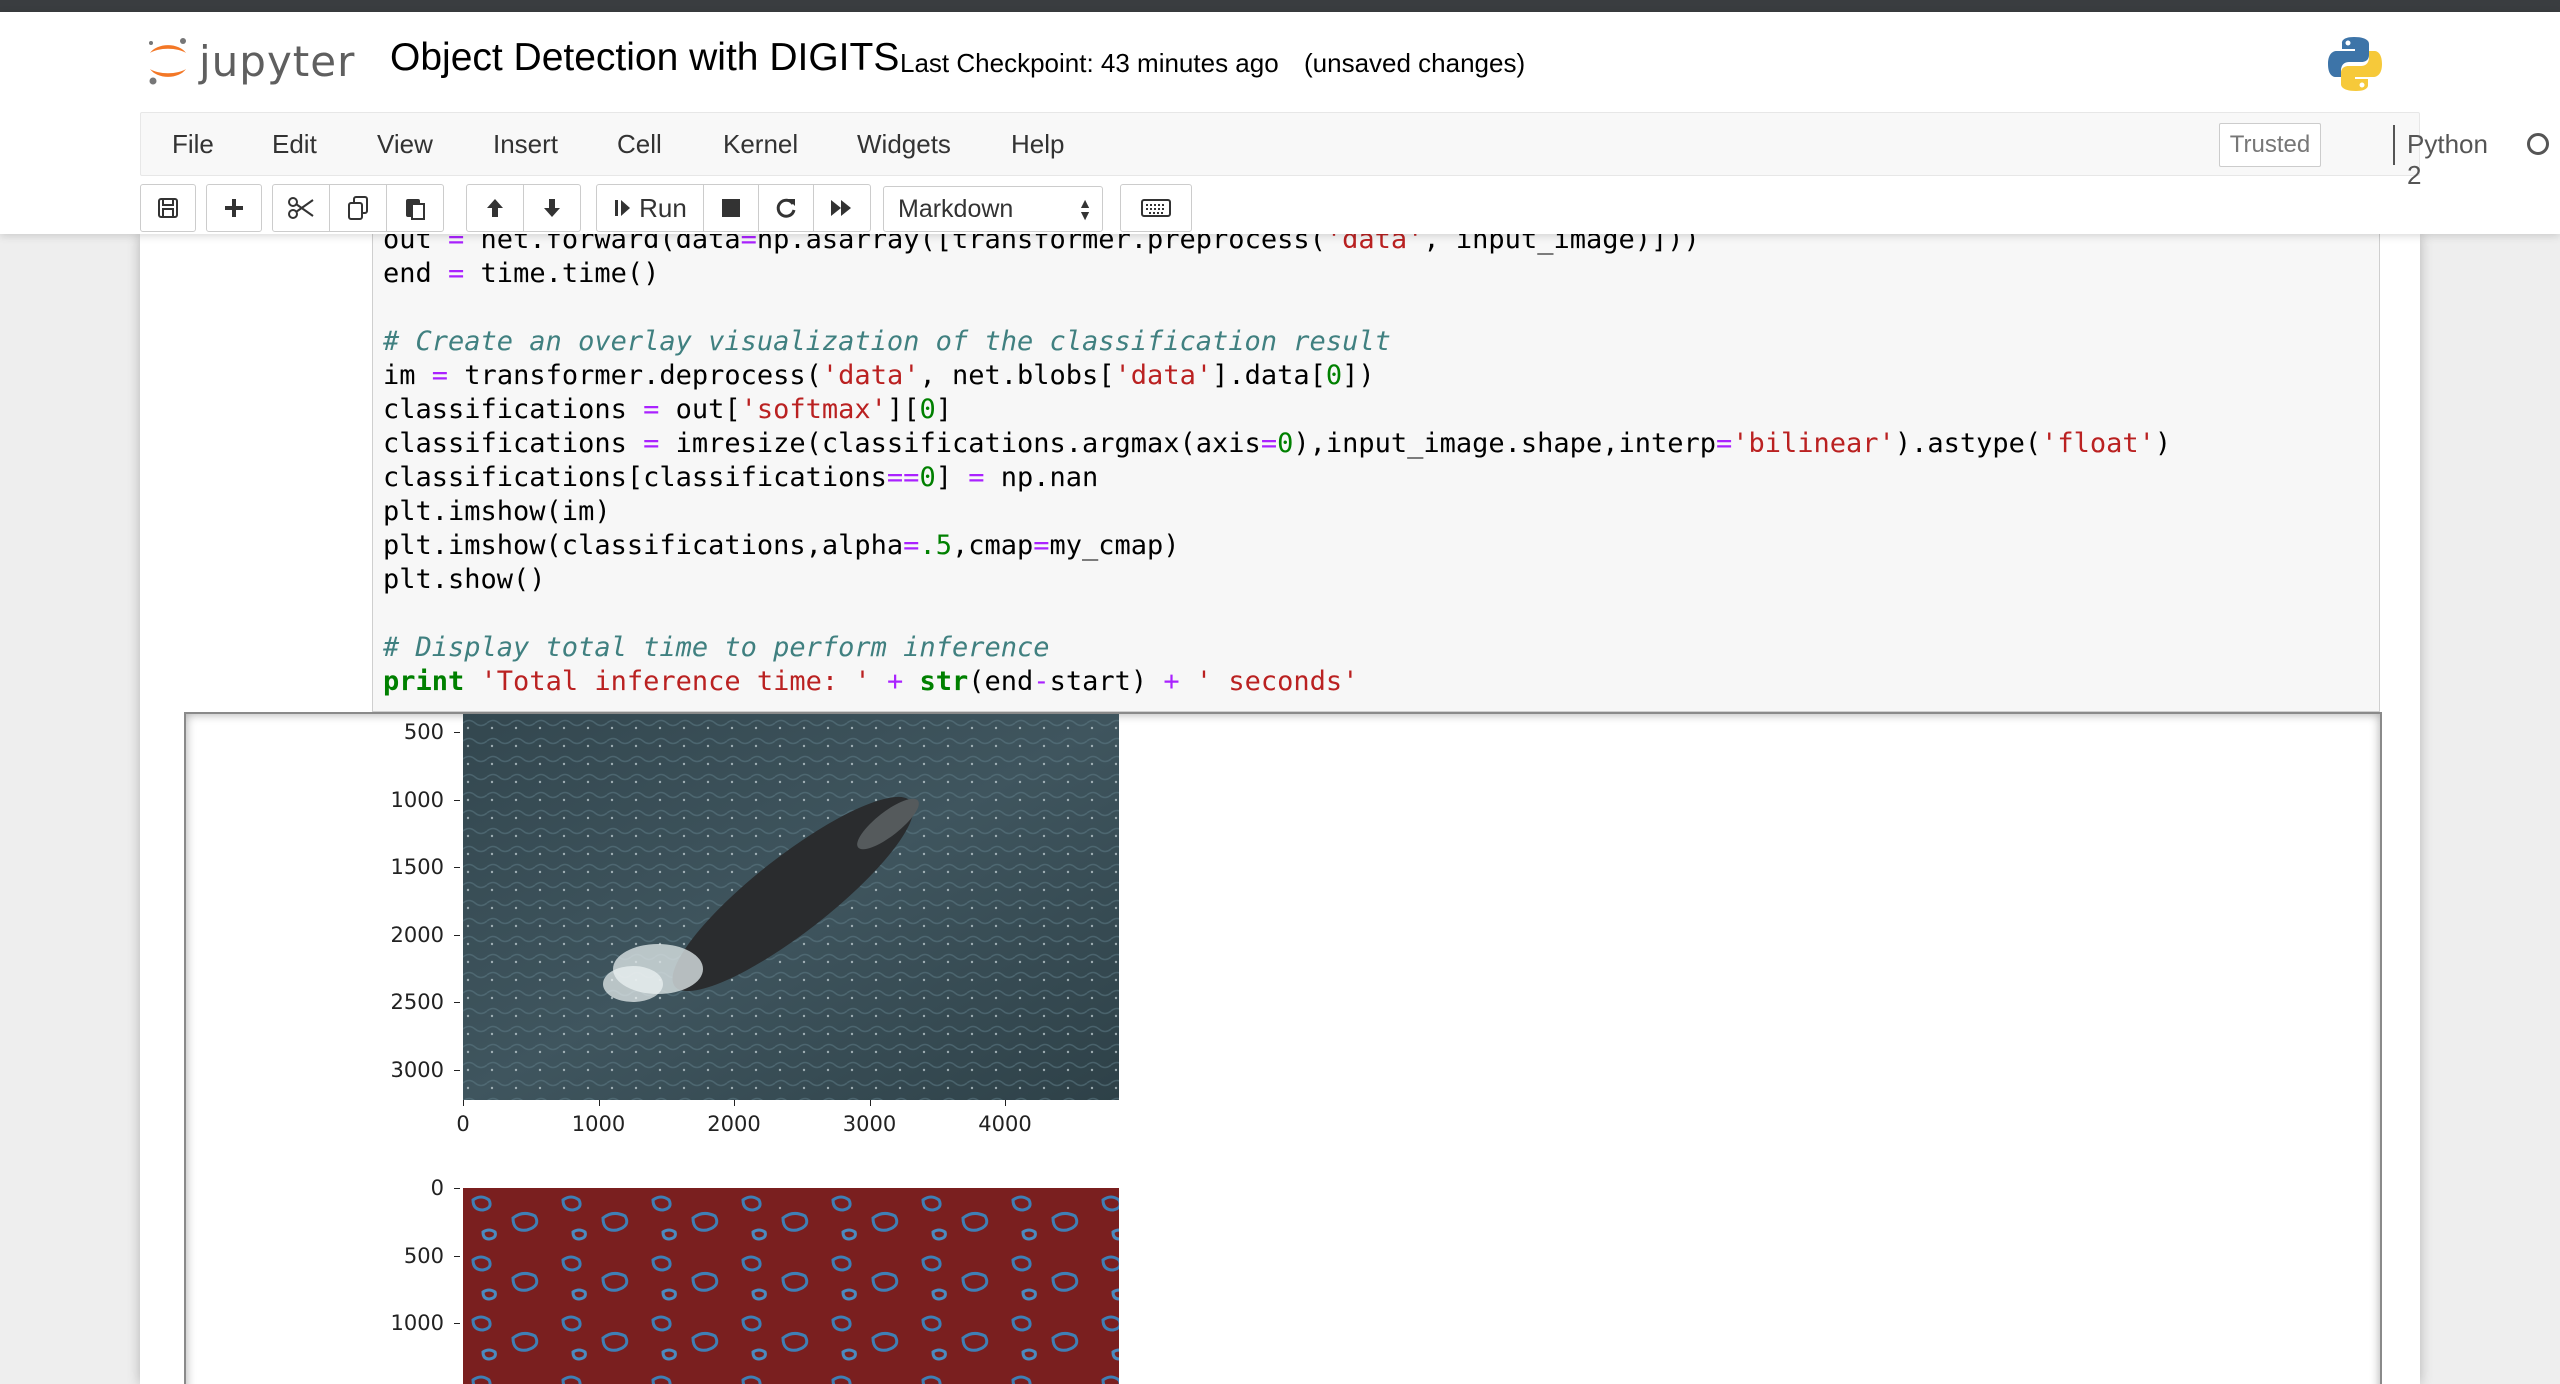 The width and height of the screenshot is (2560, 1384). I want to click on cut-icon, so click(301, 208).